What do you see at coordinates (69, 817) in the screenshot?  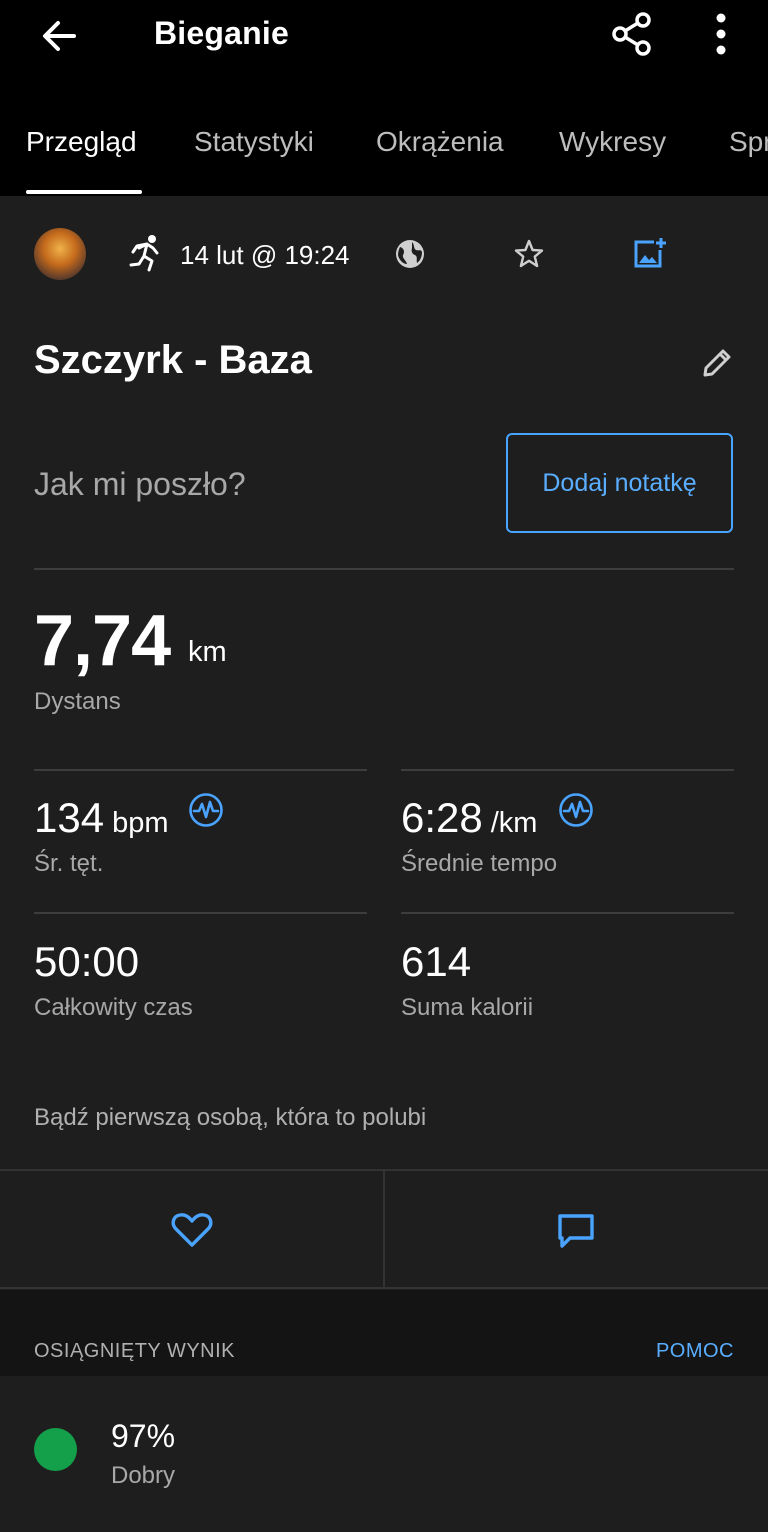 I see `avg-hr-number: 134` at bounding box center [69, 817].